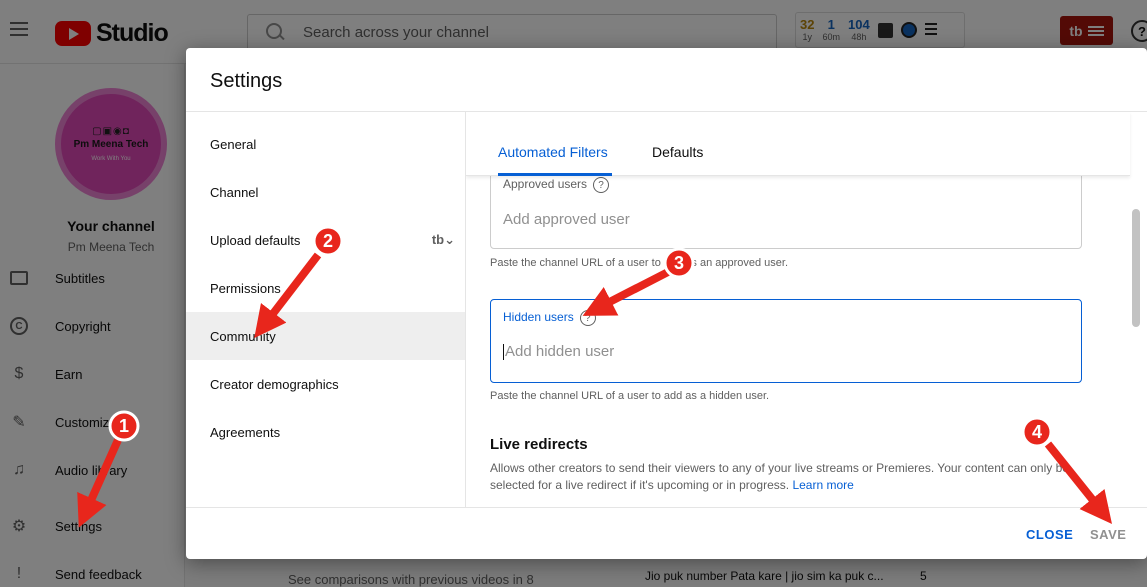 This screenshot has width=1147, height=587. Describe the element at coordinates (677, 152) in the screenshot. I see `tab-defaults: Defaults` at that location.